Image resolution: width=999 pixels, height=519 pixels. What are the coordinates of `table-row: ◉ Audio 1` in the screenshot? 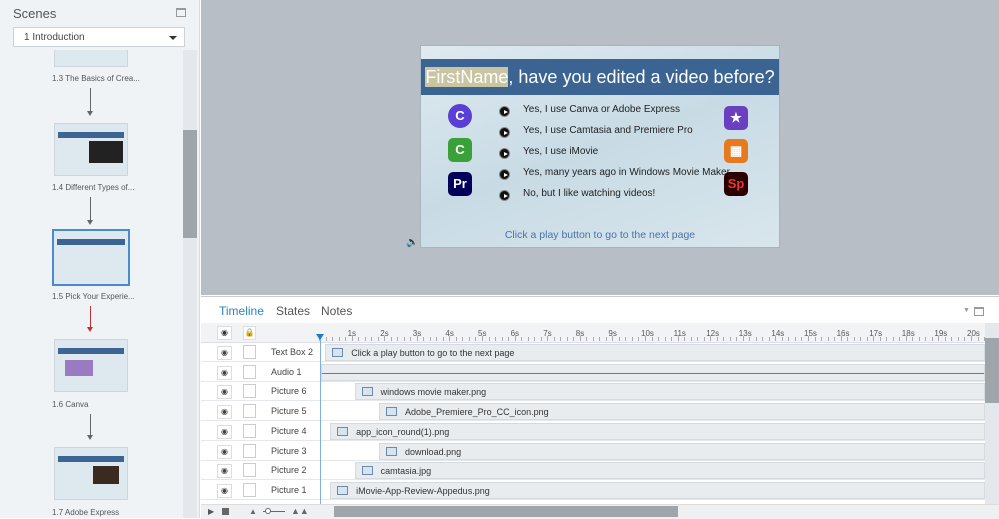 It's located at (593, 372).